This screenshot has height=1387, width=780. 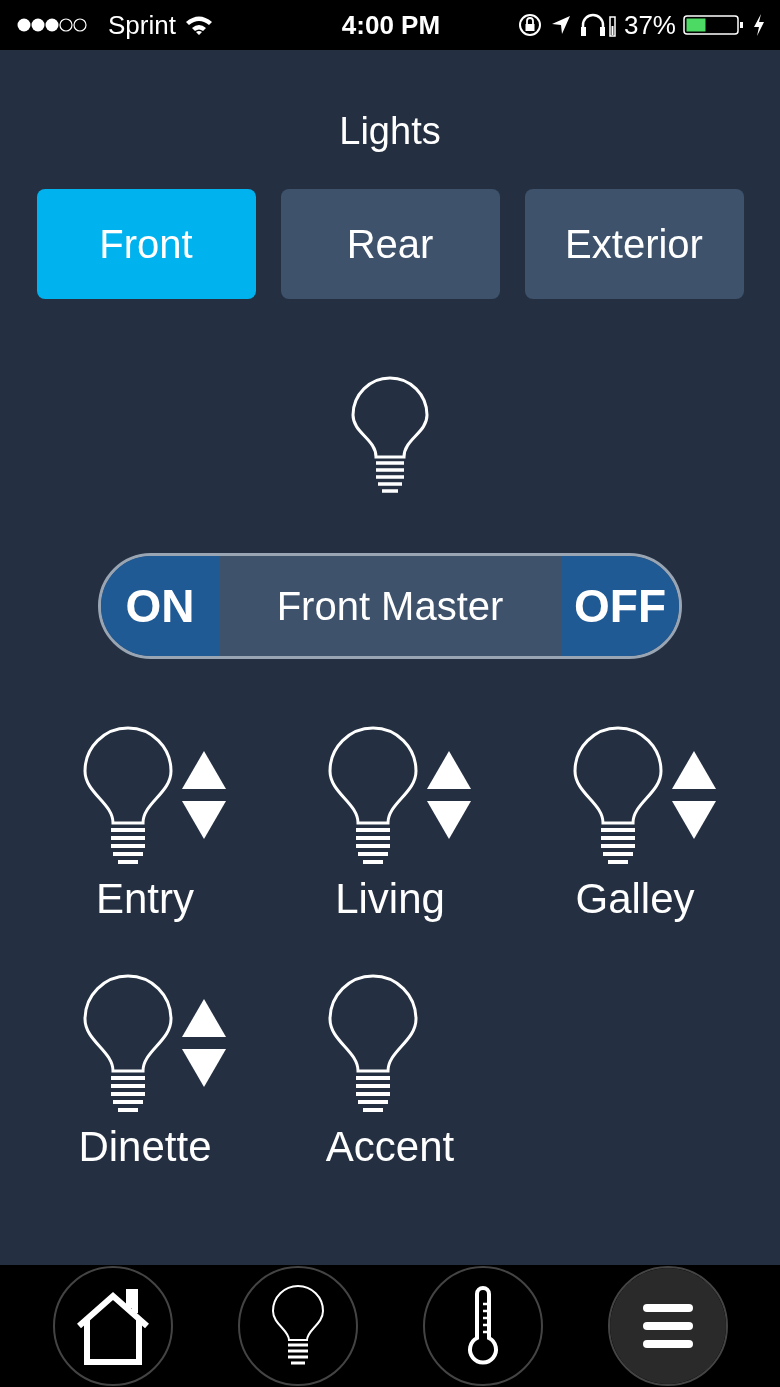 What do you see at coordinates (145, 899) in the screenshot?
I see `light-label: Entry` at bounding box center [145, 899].